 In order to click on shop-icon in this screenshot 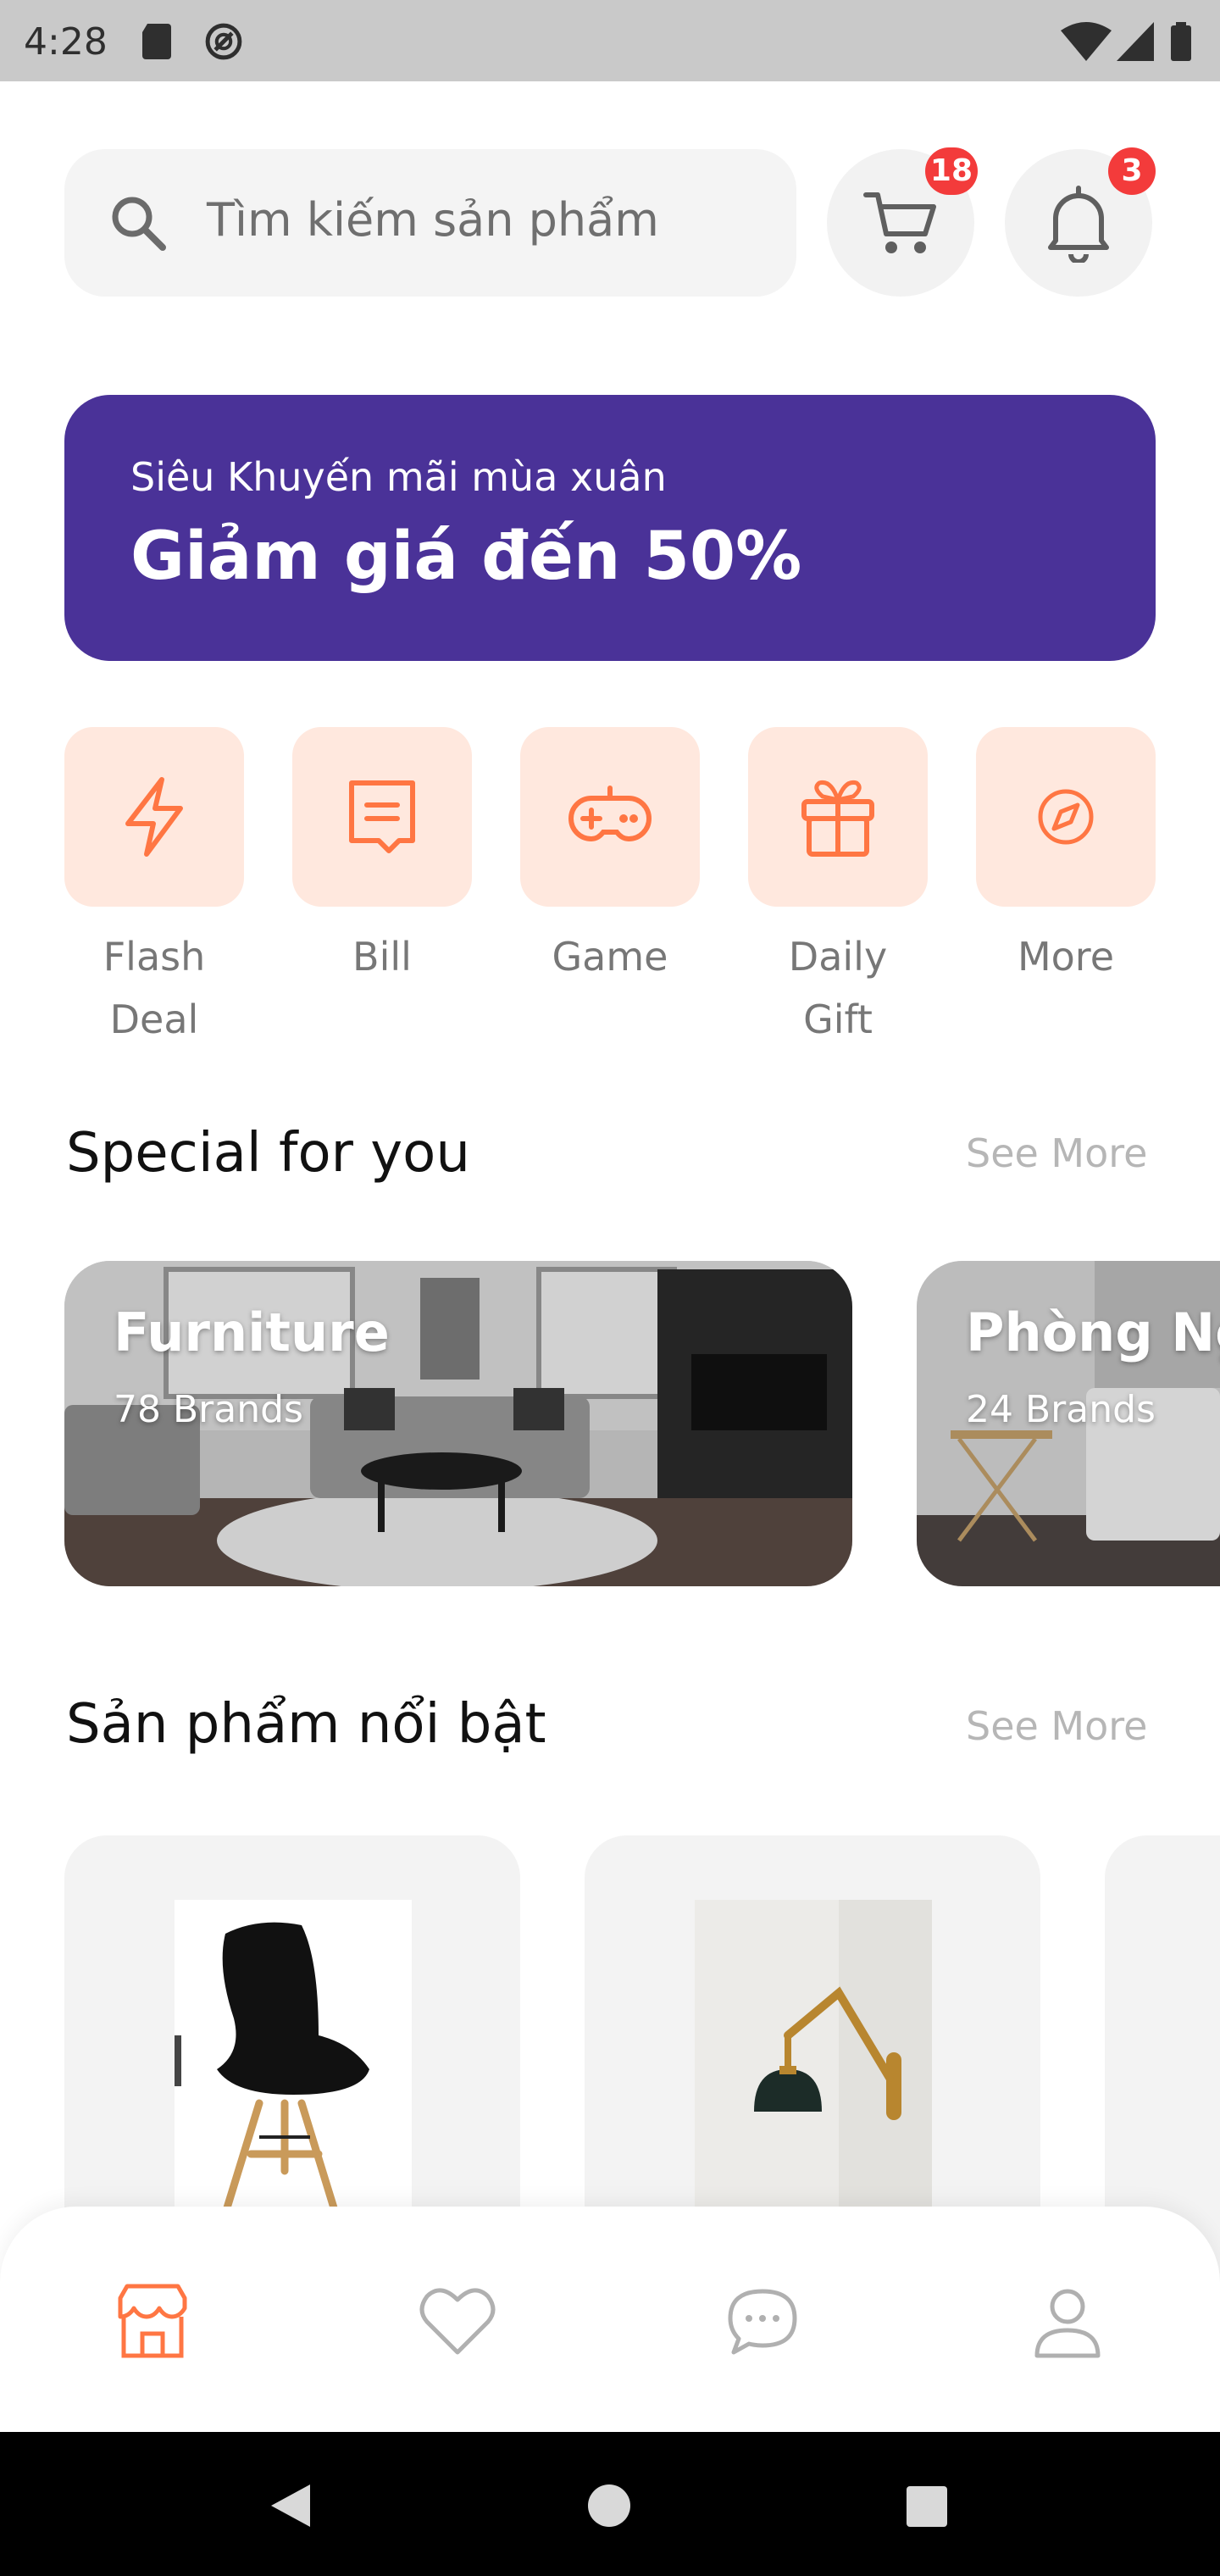, I will do `click(152, 2321)`.